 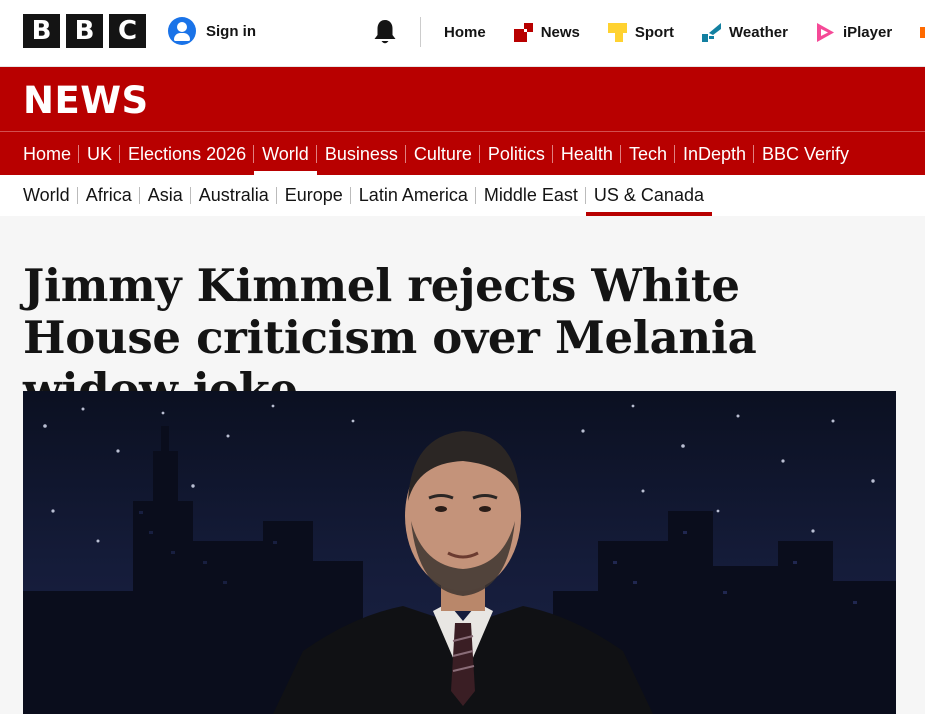 I want to click on primary-nav-elections: Elections 2026, so click(x=186, y=154).